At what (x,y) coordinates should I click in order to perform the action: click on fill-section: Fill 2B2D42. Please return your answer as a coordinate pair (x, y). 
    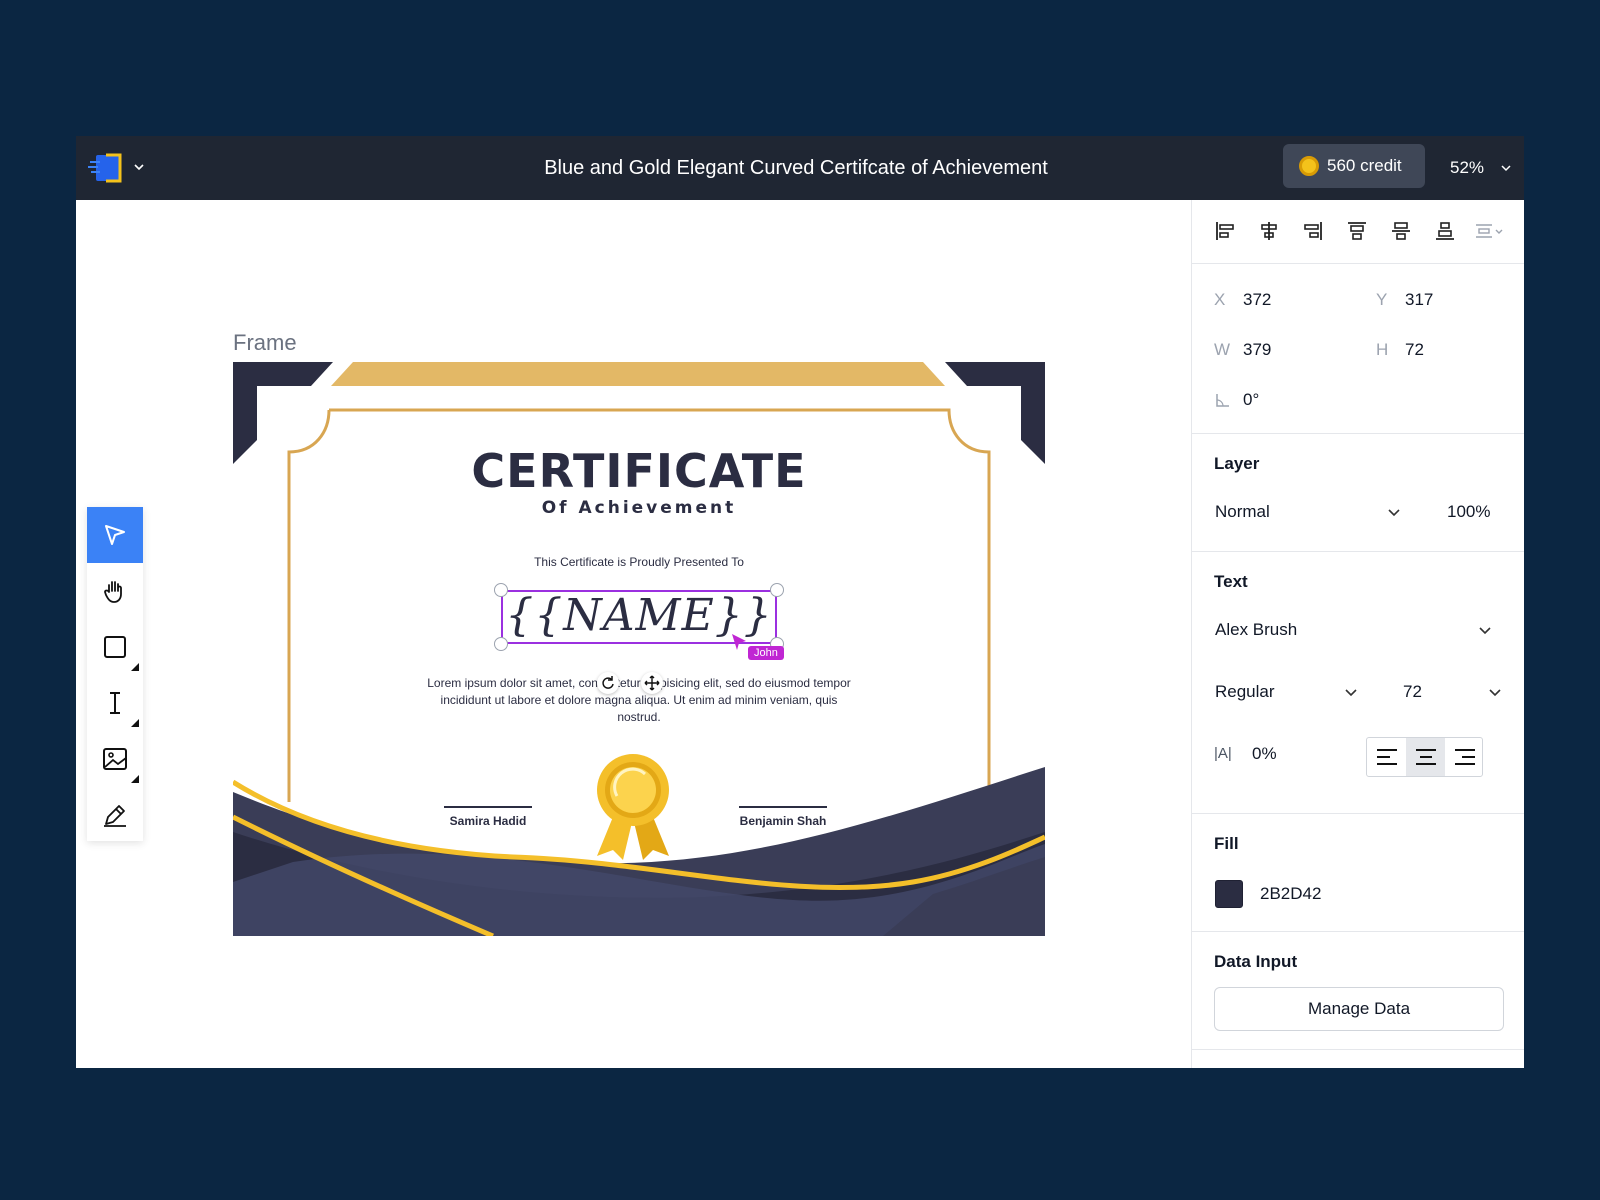
    Looking at the image, I should click on (1358, 873).